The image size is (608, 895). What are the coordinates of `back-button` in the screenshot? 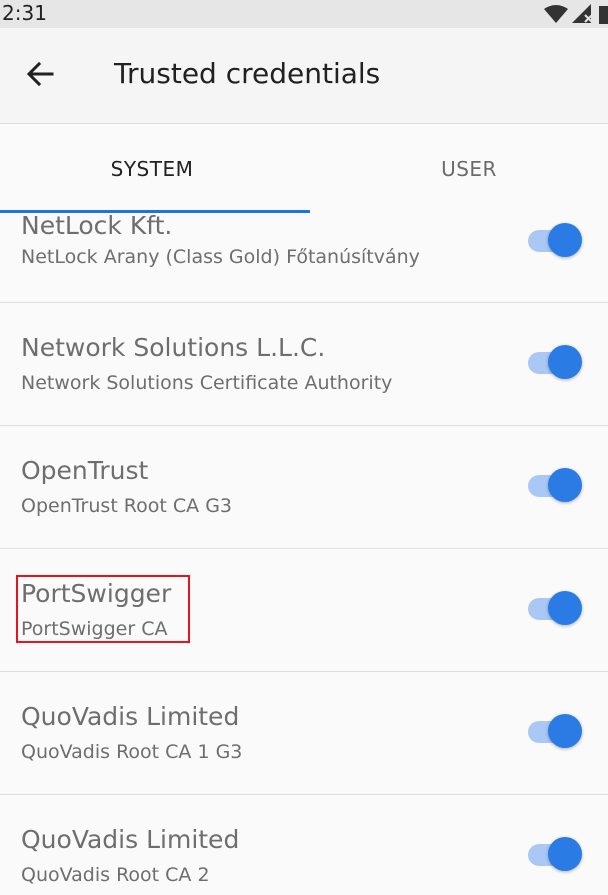 It's located at (40, 74).